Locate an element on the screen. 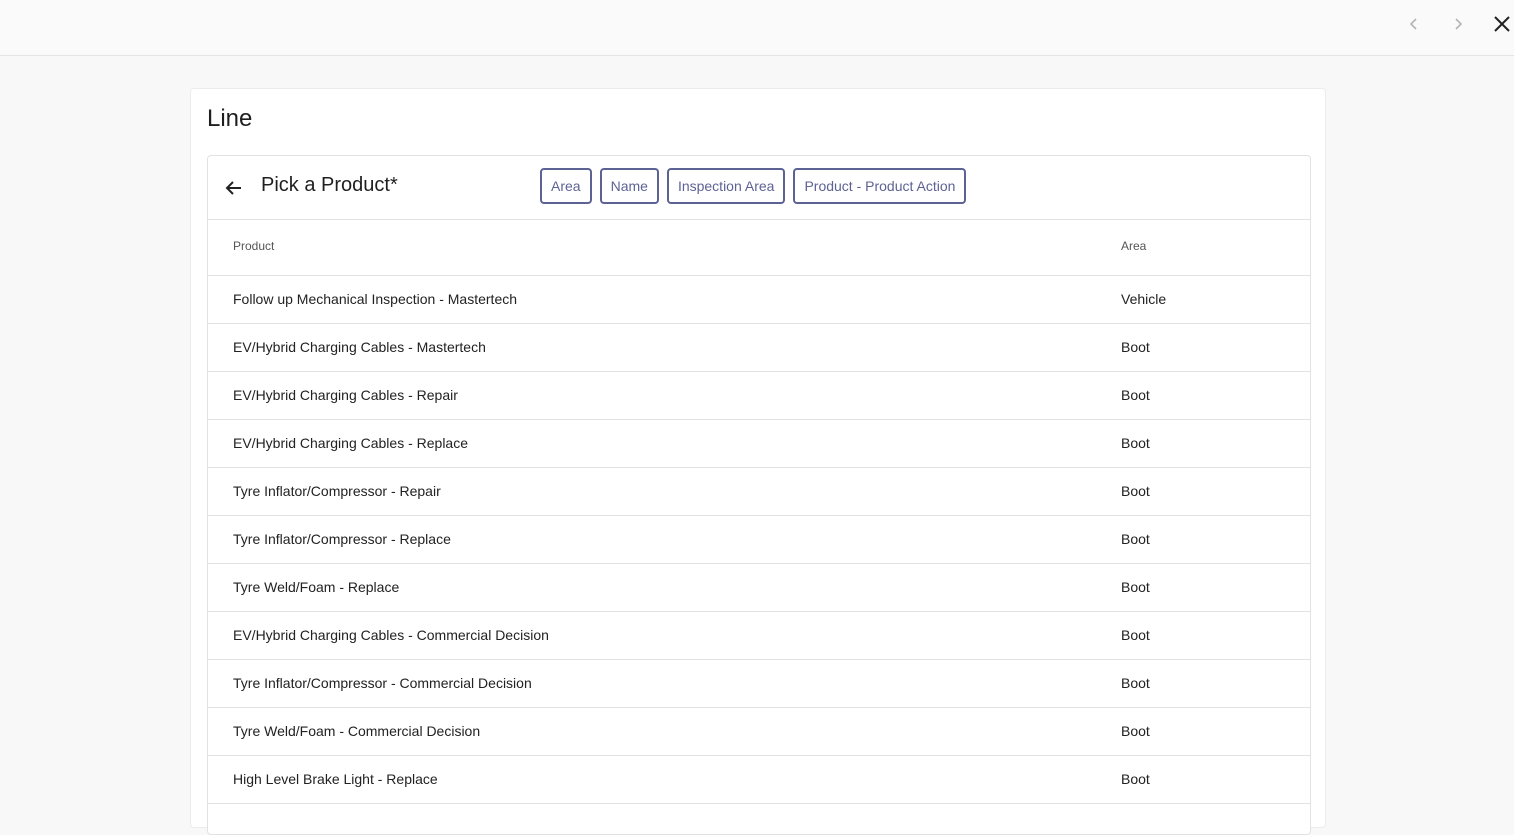 Image resolution: width=1514 pixels, height=835 pixels. chip-inspection-area: Inspection Area is located at coordinates (726, 186).